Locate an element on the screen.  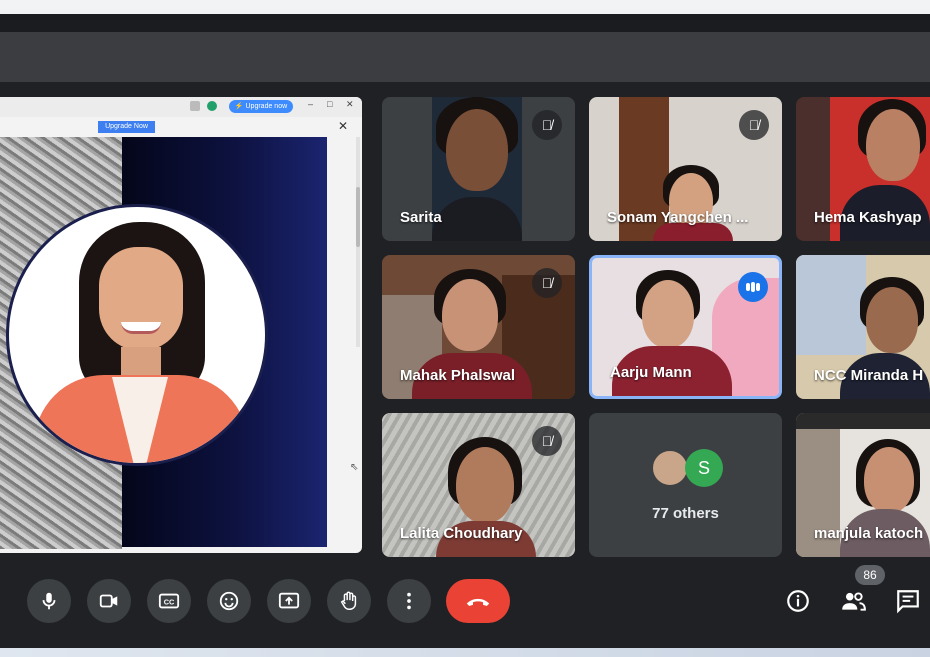
raise-hand-button is located at coordinates (349, 601).